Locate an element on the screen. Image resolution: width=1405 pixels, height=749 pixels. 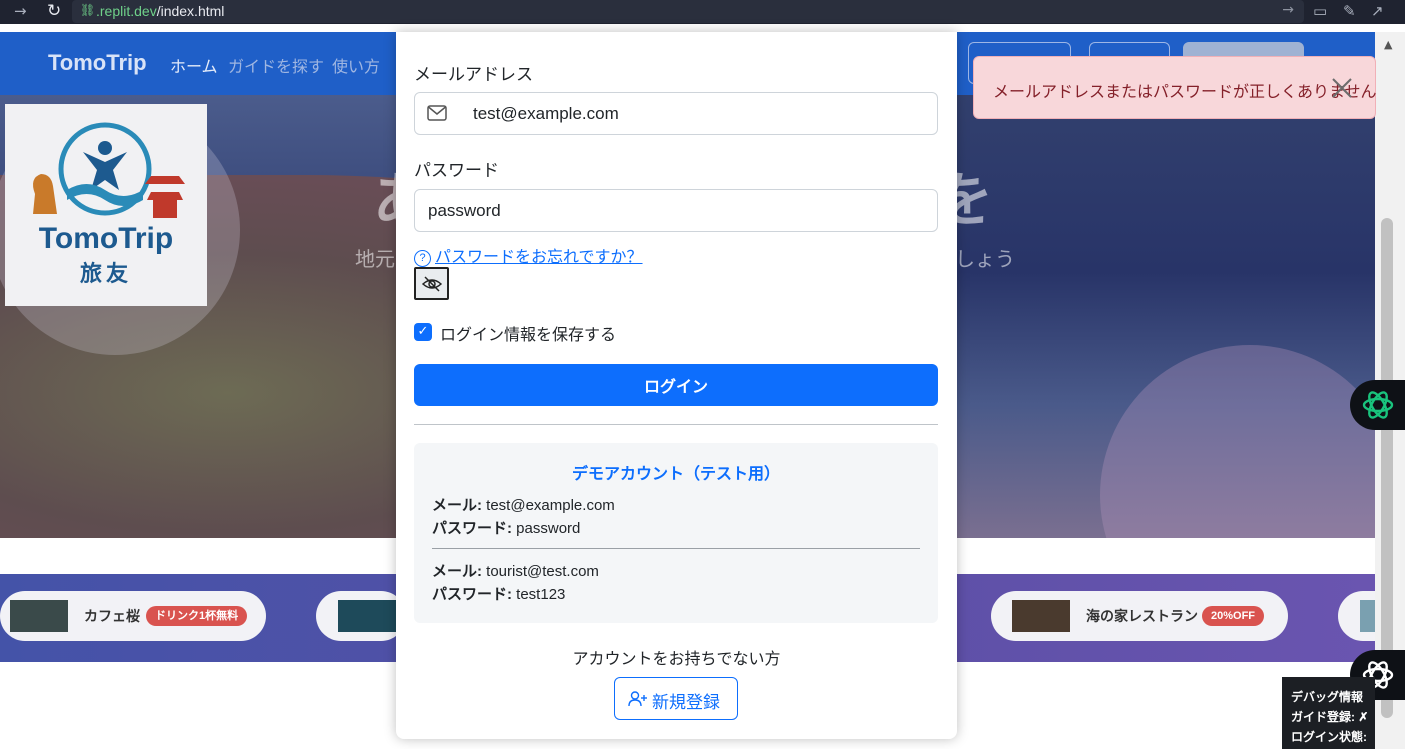
demo-account-2-password: パスワード: test123 is located at coordinates (499, 594).